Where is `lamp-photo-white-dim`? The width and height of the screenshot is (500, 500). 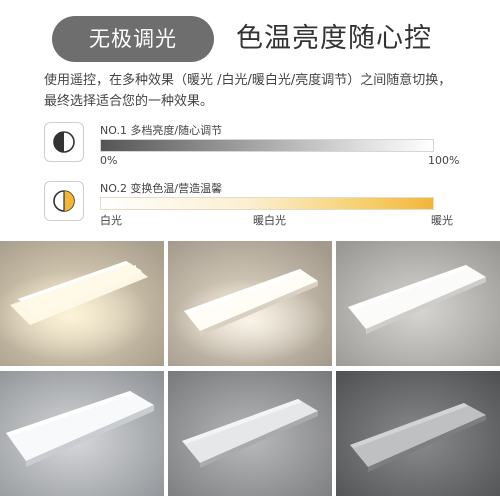
lamp-photo-white-dim is located at coordinates (418, 433).